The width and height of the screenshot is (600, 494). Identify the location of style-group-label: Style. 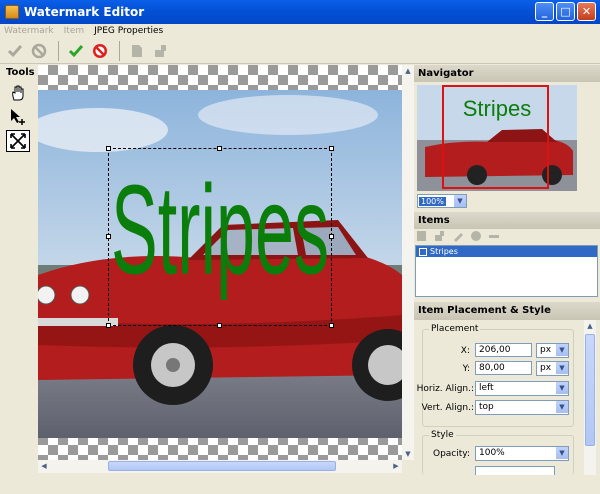
(442, 435).